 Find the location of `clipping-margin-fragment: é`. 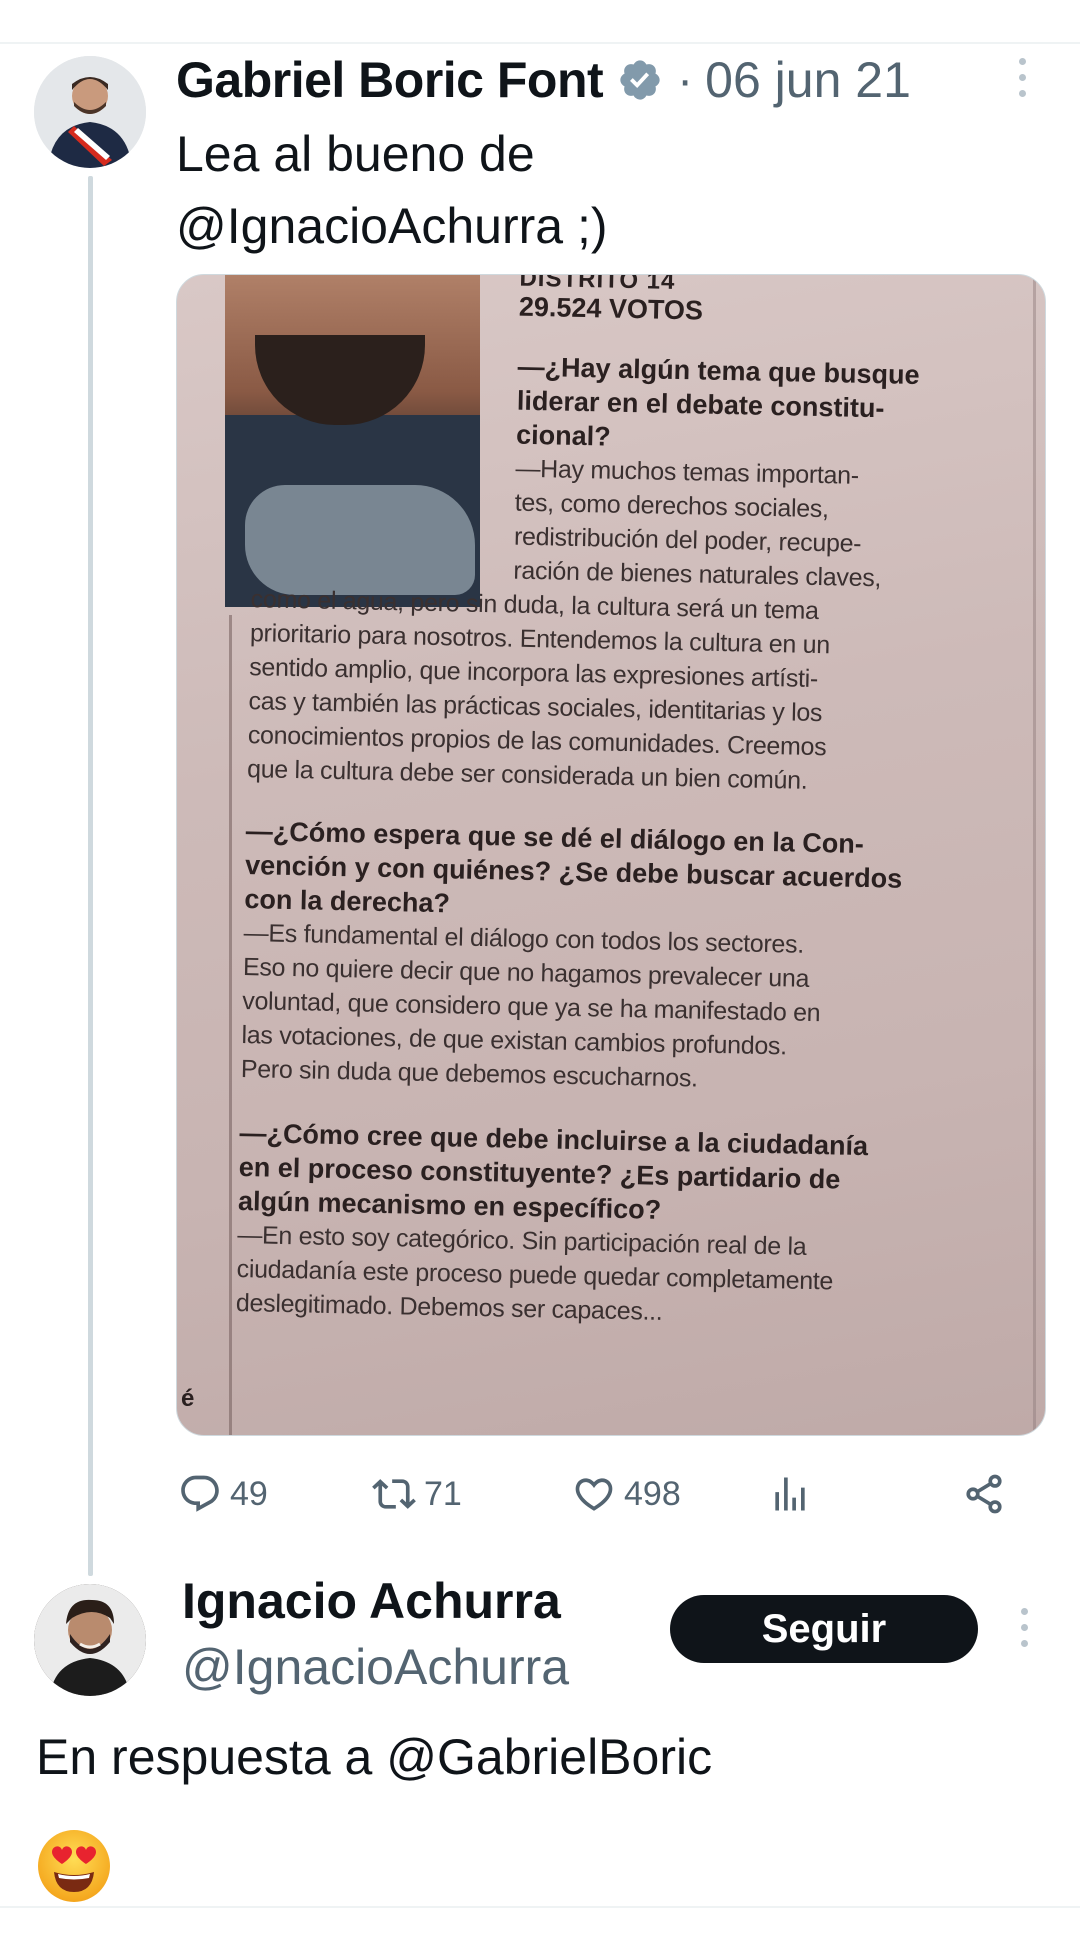

clipping-margin-fragment: é is located at coordinates (188, 1398).